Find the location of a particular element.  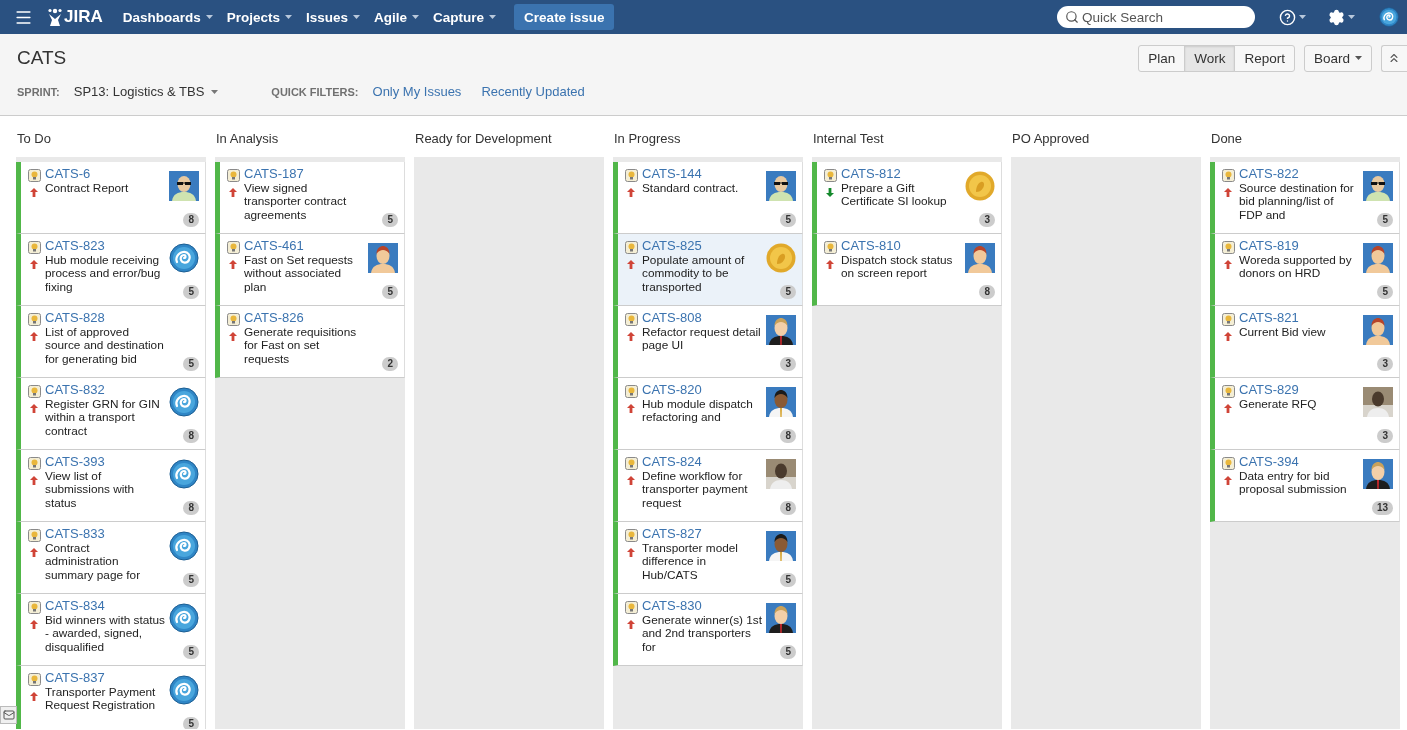

issue-card: CATS-808 Refactor request detail page UI 3 is located at coordinates (708, 342).